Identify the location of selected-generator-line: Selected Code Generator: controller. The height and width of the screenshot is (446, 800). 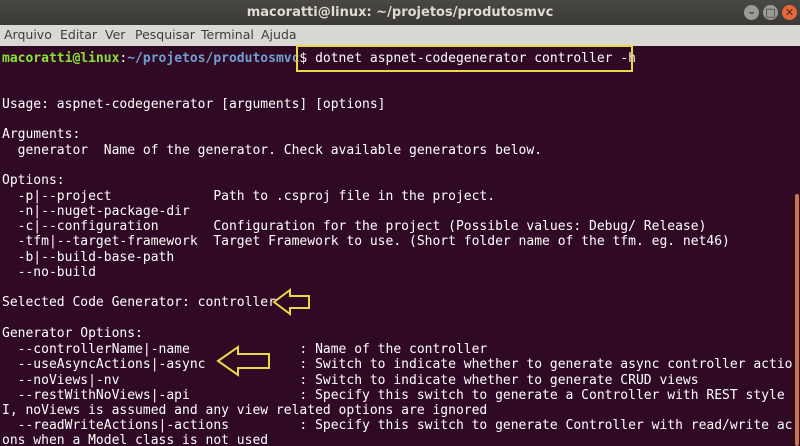
(139, 302).